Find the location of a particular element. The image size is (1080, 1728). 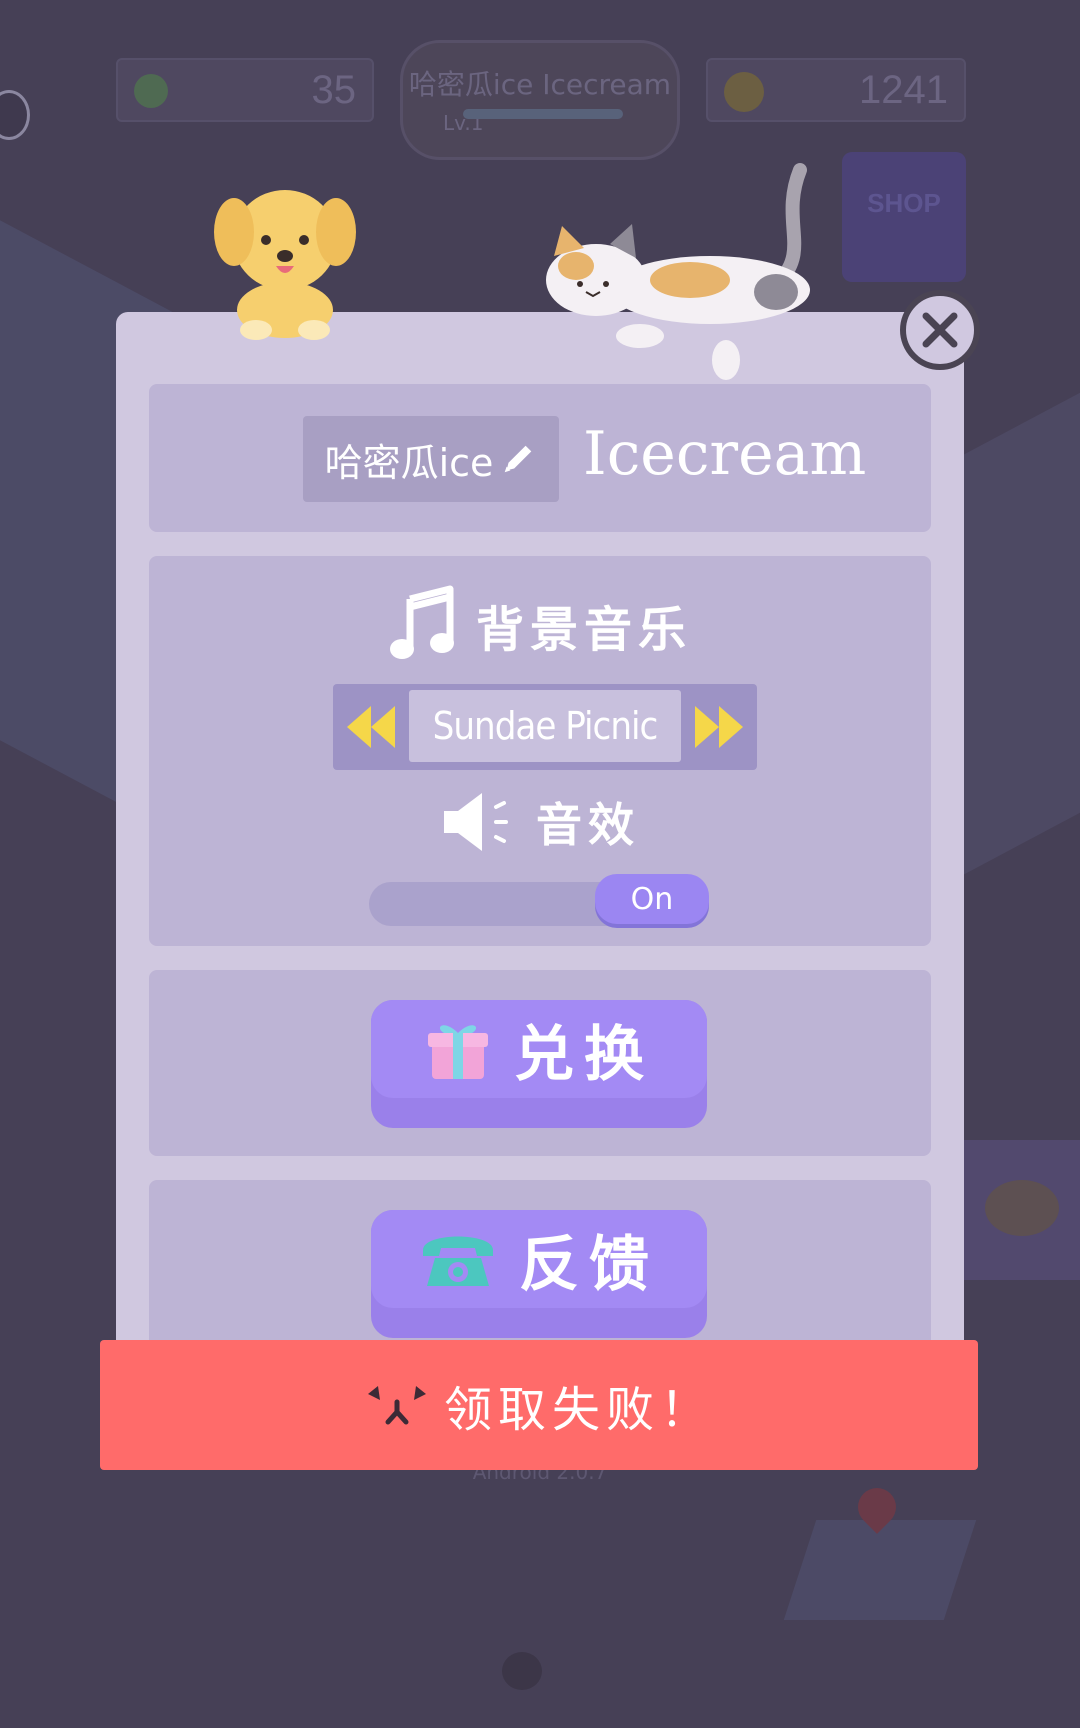

pencil-icon is located at coordinates (518, 459).